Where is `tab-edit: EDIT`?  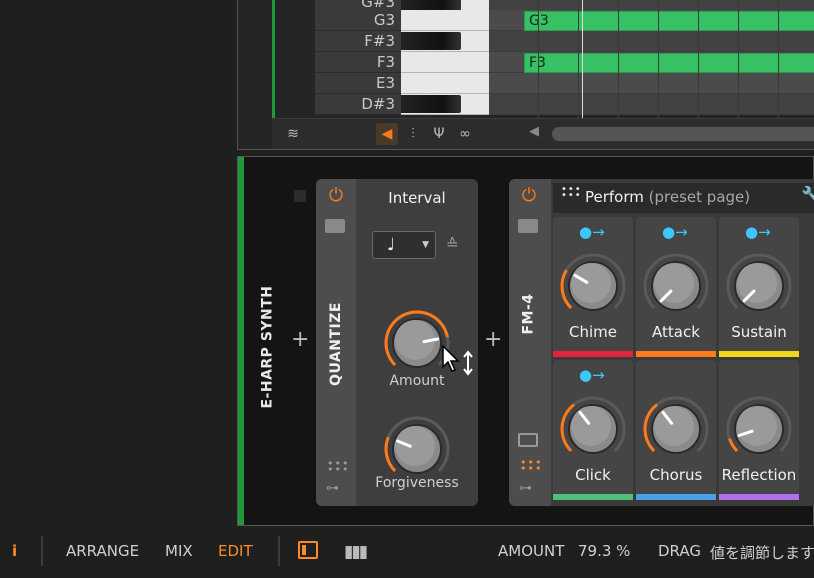
tab-edit: EDIT is located at coordinates (235, 551).